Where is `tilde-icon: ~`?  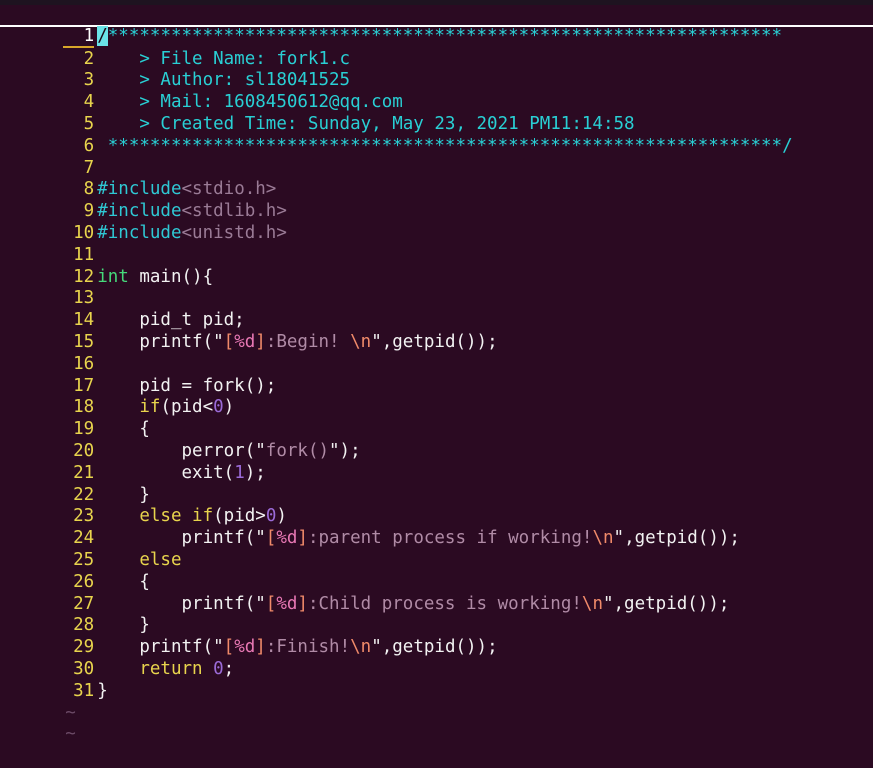 tilde-icon: ~ is located at coordinates (70, 734).